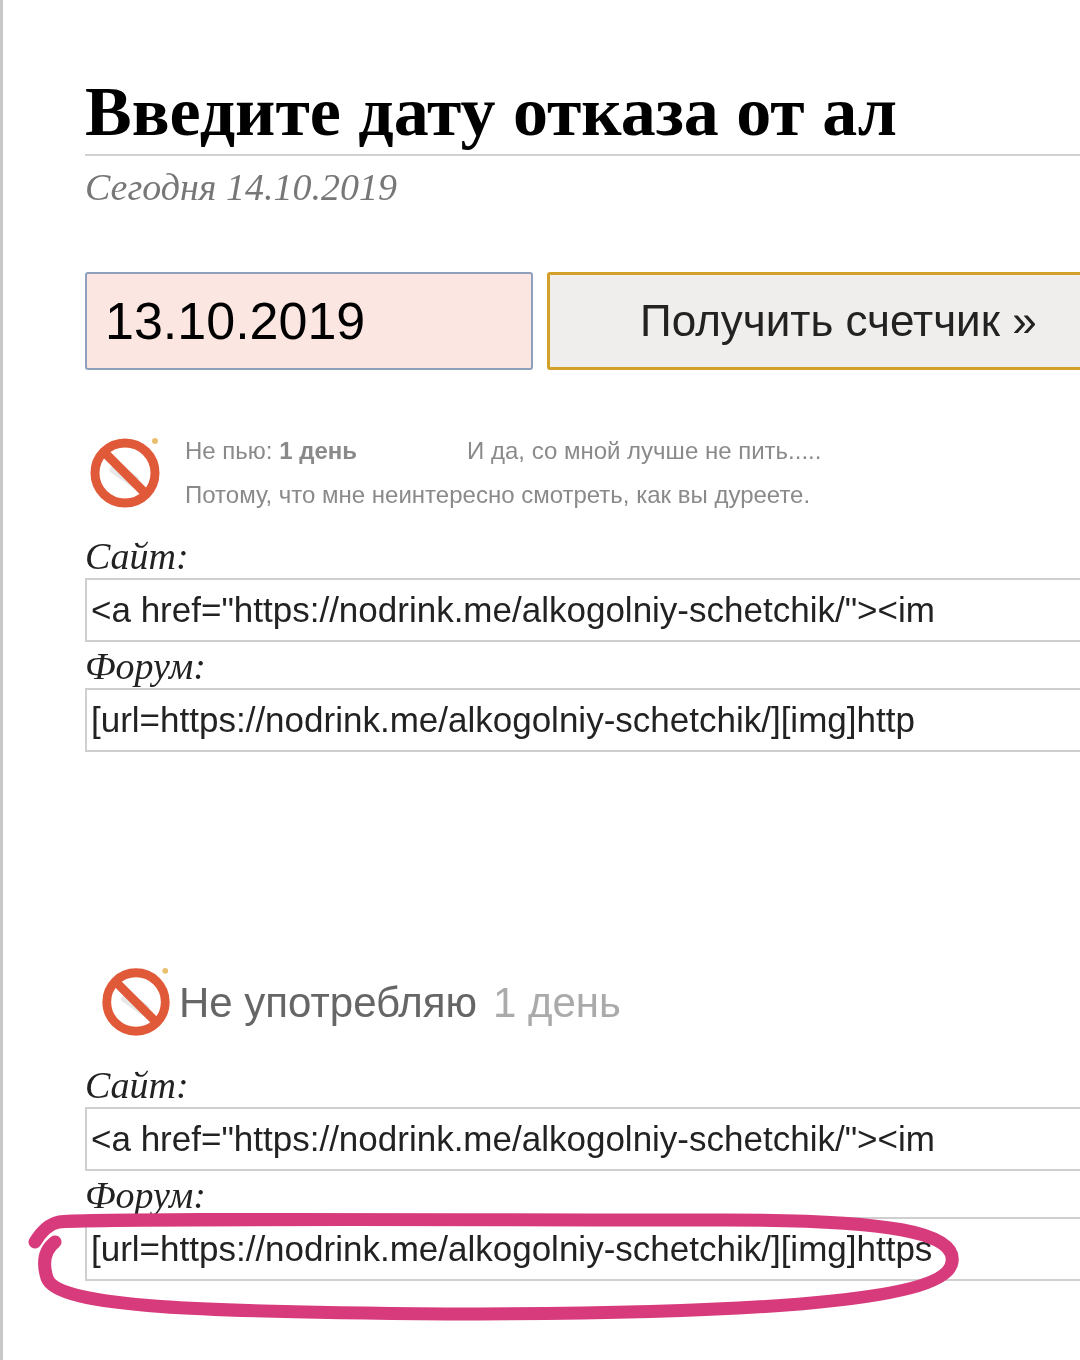  I want to click on counter-days: 1 день, so click(556, 1002).